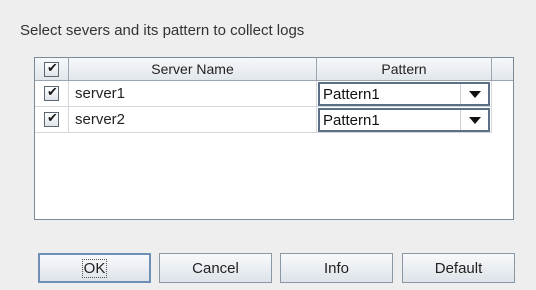  I want to click on column-header-server-name: Server Name, so click(193, 69).